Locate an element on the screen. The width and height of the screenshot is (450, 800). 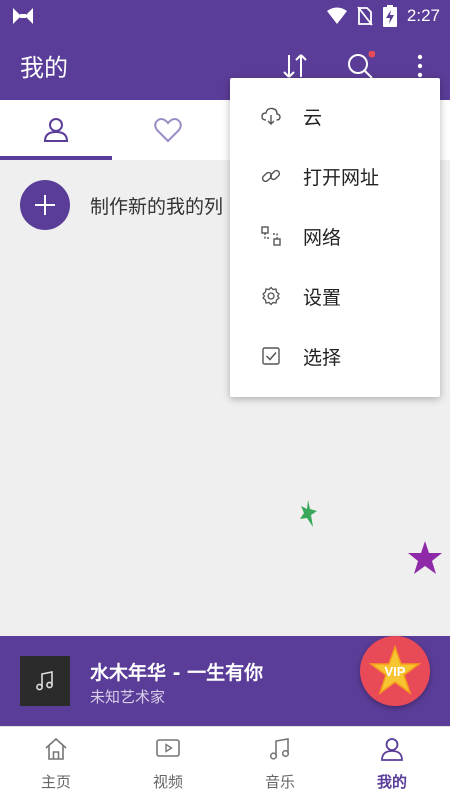
vip-label: VIP is located at coordinates (395, 671).